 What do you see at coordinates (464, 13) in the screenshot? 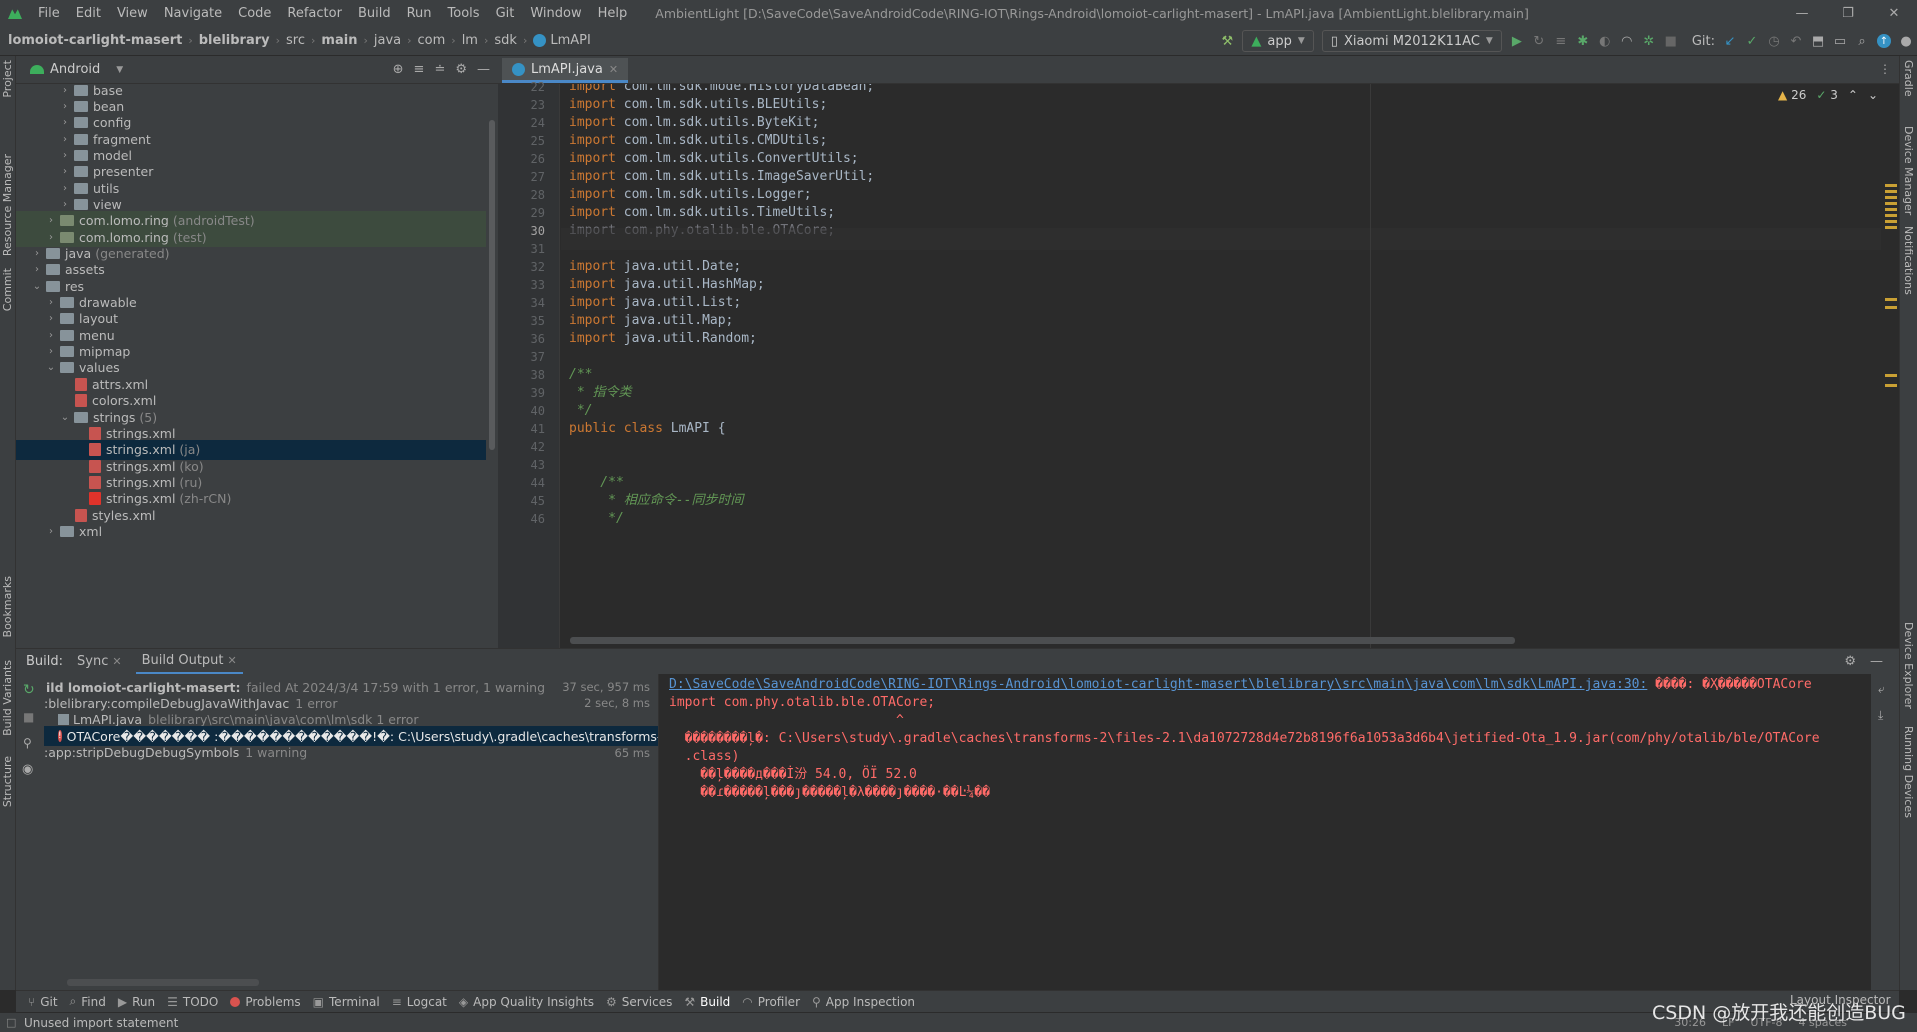
I see `menu-tools: Tools` at bounding box center [464, 13].